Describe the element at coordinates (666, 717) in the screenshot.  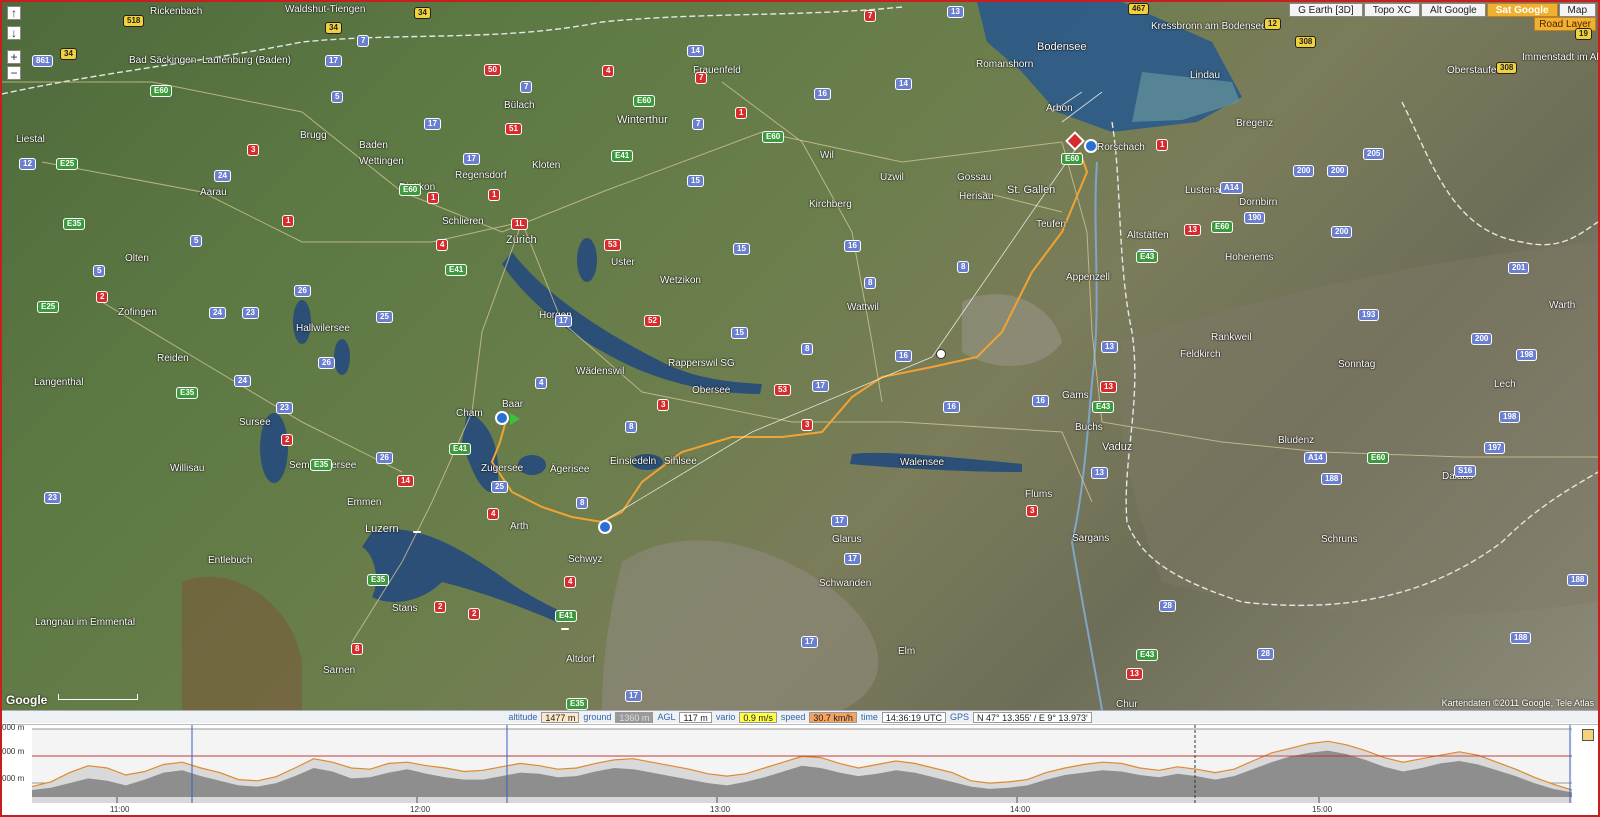
I see `agl-label: AGL` at that location.